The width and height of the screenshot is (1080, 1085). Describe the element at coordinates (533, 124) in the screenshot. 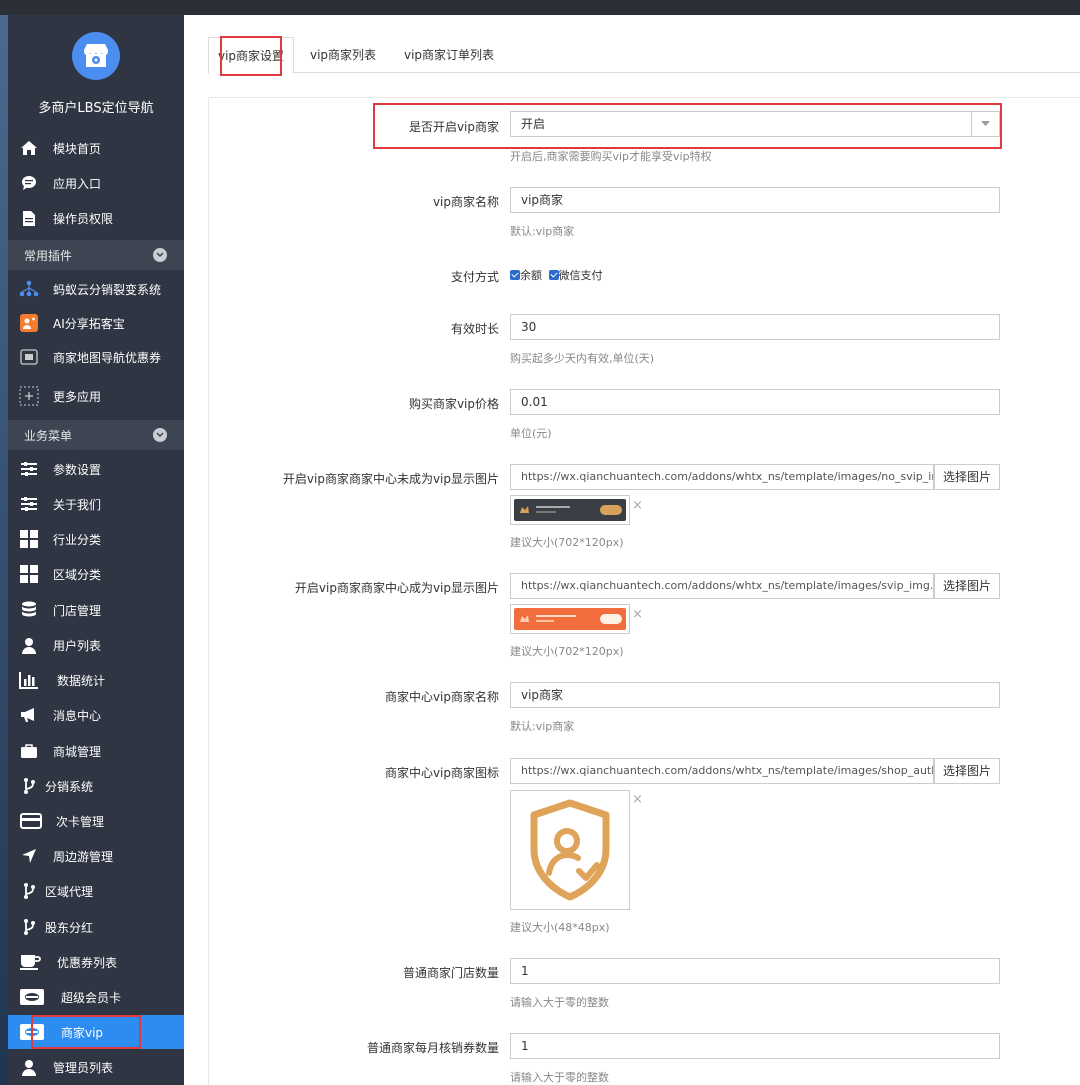

I see `select-value: 开启` at that location.